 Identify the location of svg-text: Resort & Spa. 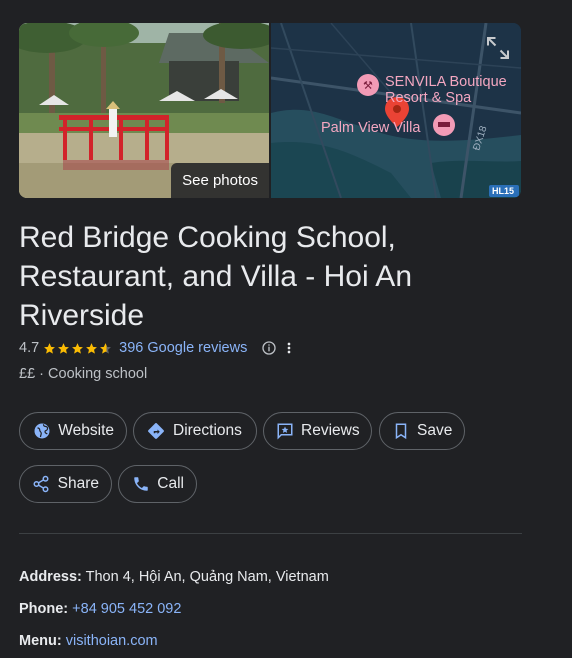
(428, 98).